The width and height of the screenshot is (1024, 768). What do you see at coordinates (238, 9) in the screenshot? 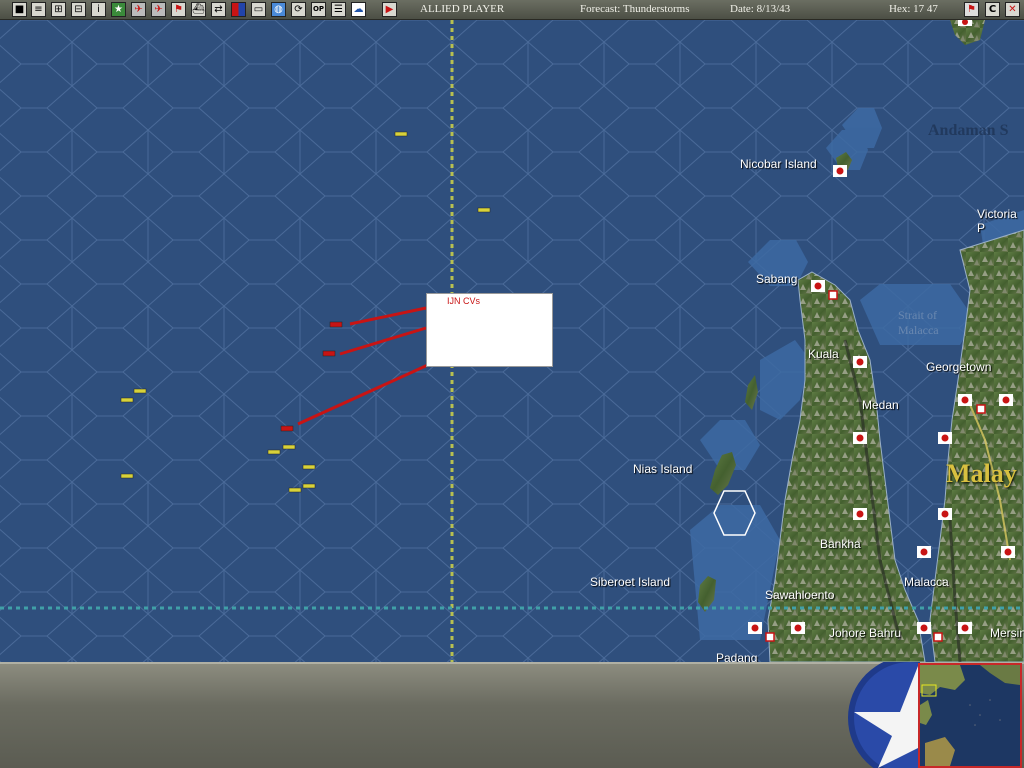
I see `side-icon` at bounding box center [238, 9].